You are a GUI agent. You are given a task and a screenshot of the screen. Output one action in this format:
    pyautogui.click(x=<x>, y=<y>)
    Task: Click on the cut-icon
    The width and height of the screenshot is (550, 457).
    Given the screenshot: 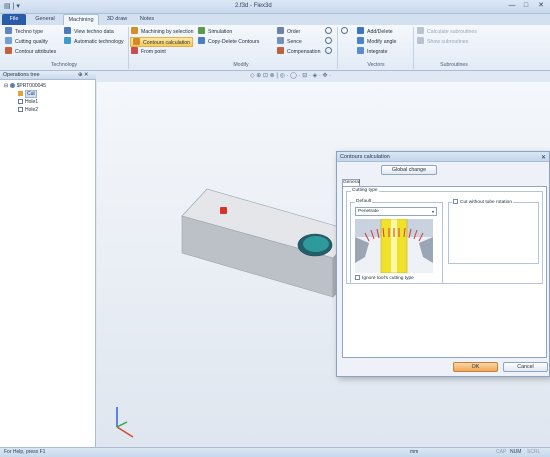 What is the action you would take?
    pyautogui.click(x=20, y=93)
    